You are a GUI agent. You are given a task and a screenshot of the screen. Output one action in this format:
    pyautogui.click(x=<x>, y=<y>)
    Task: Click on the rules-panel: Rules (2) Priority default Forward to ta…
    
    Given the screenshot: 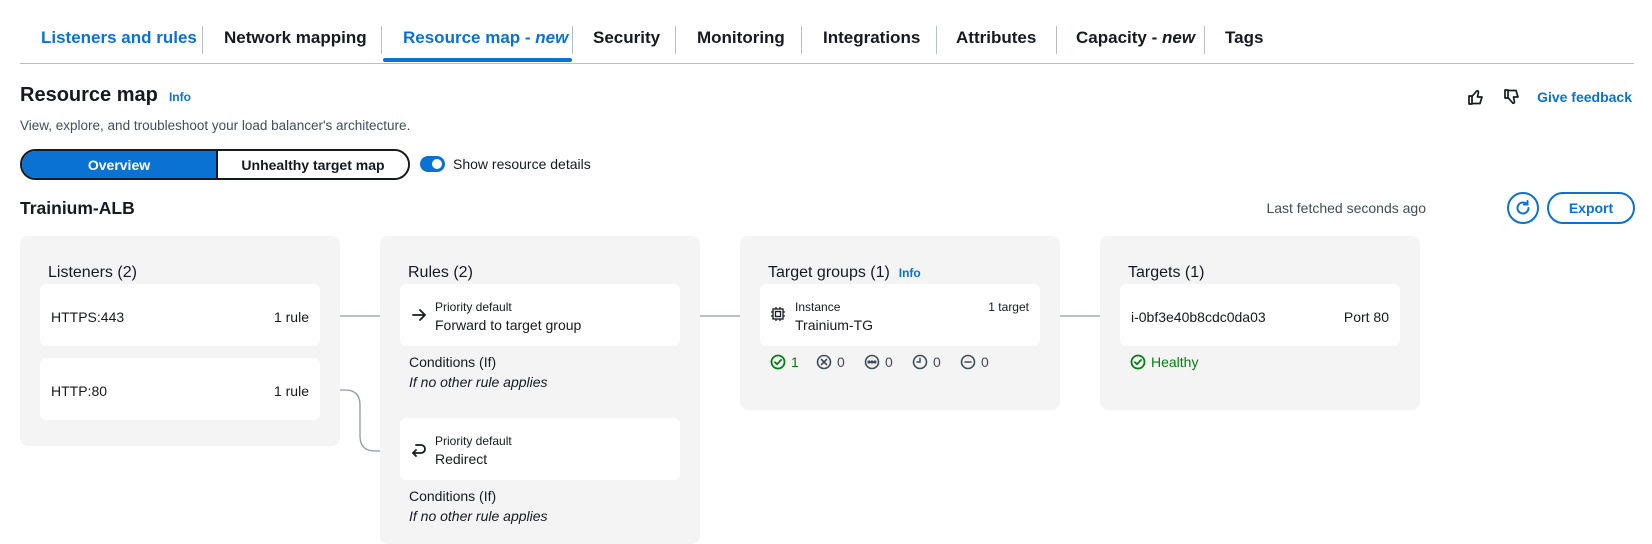 What is the action you would take?
    pyautogui.click(x=540, y=390)
    